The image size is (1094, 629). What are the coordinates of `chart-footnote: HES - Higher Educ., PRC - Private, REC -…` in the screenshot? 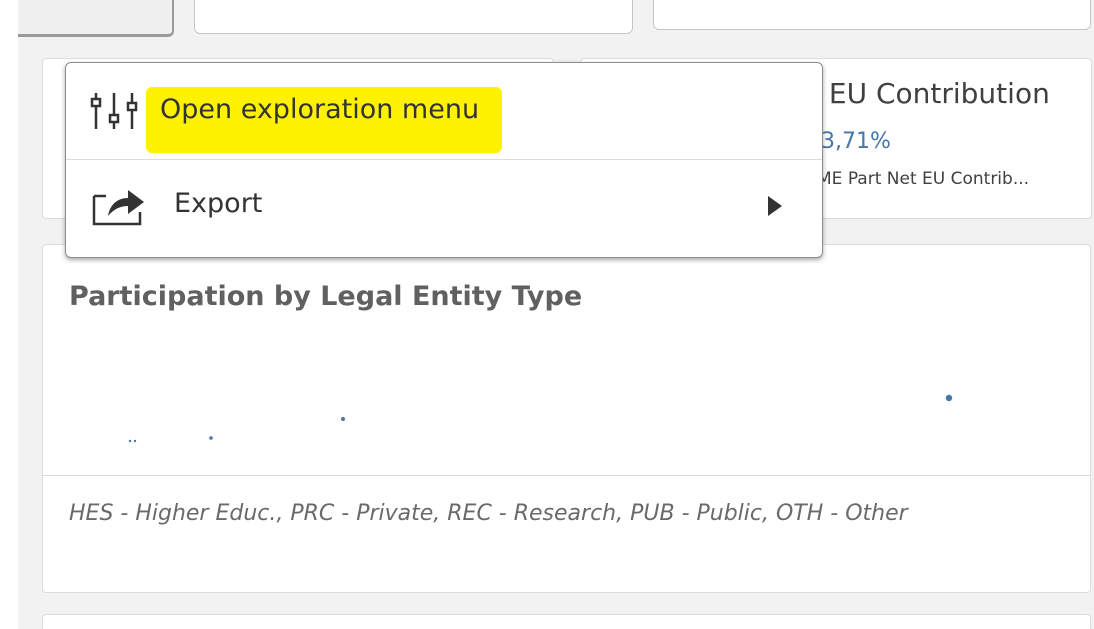 It's located at (488, 513).